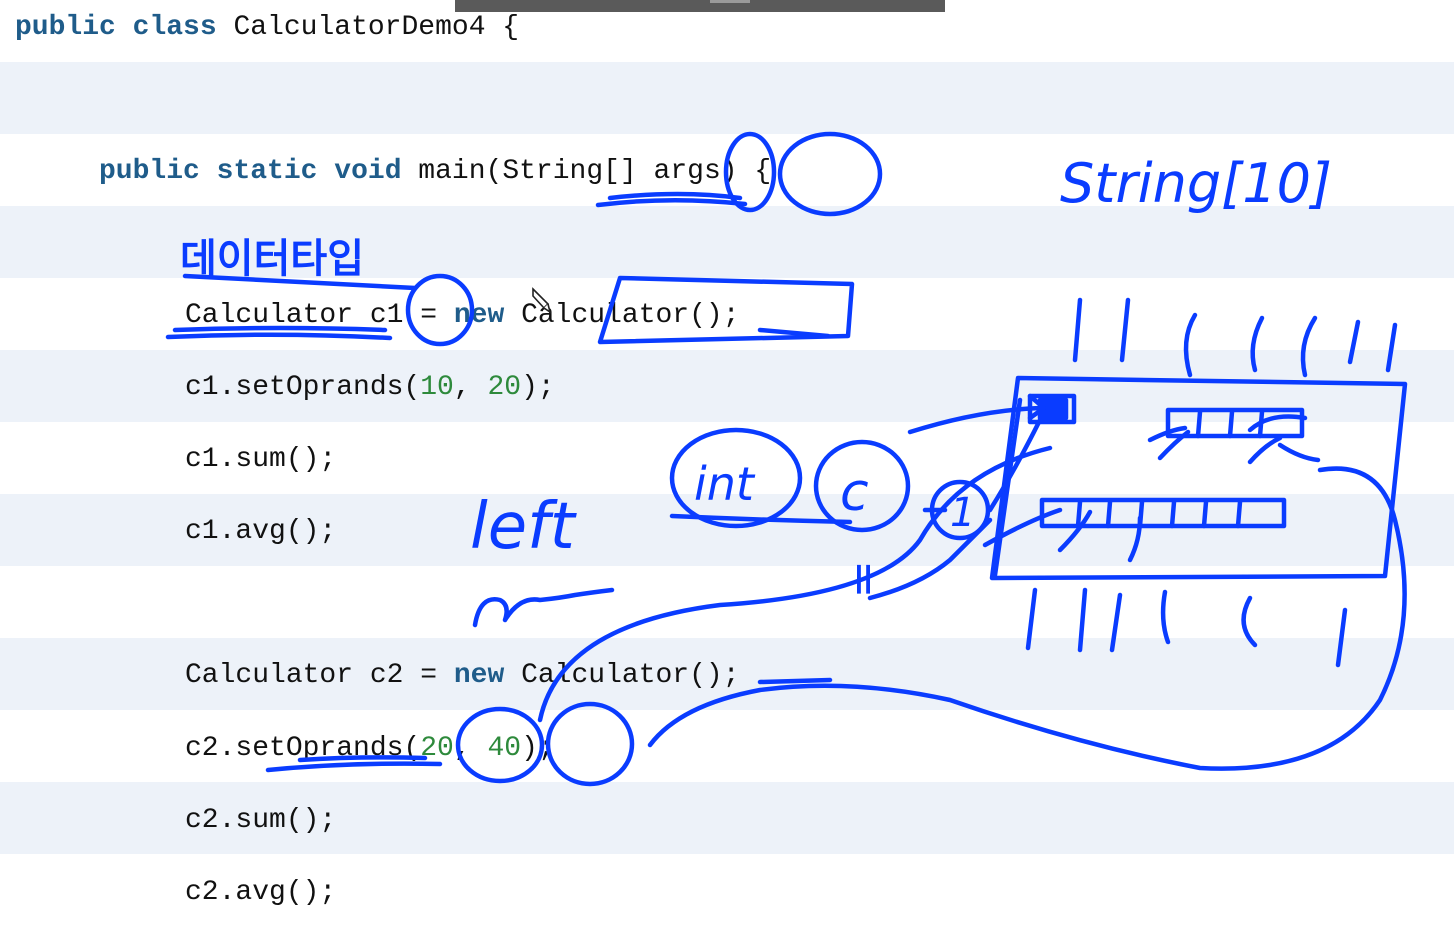 The image size is (1454, 933). What do you see at coordinates (622, 675) in the screenshot?
I see `c2-constructor: Calculator();` at bounding box center [622, 675].